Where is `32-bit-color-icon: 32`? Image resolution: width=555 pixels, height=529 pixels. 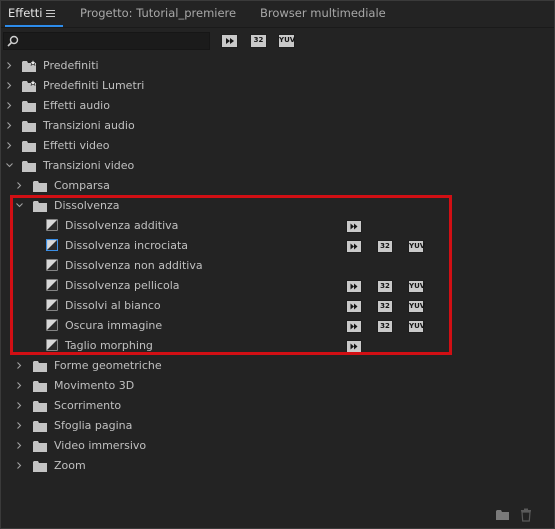 32-bit-color-icon: 32 is located at coordinates (258, 40).